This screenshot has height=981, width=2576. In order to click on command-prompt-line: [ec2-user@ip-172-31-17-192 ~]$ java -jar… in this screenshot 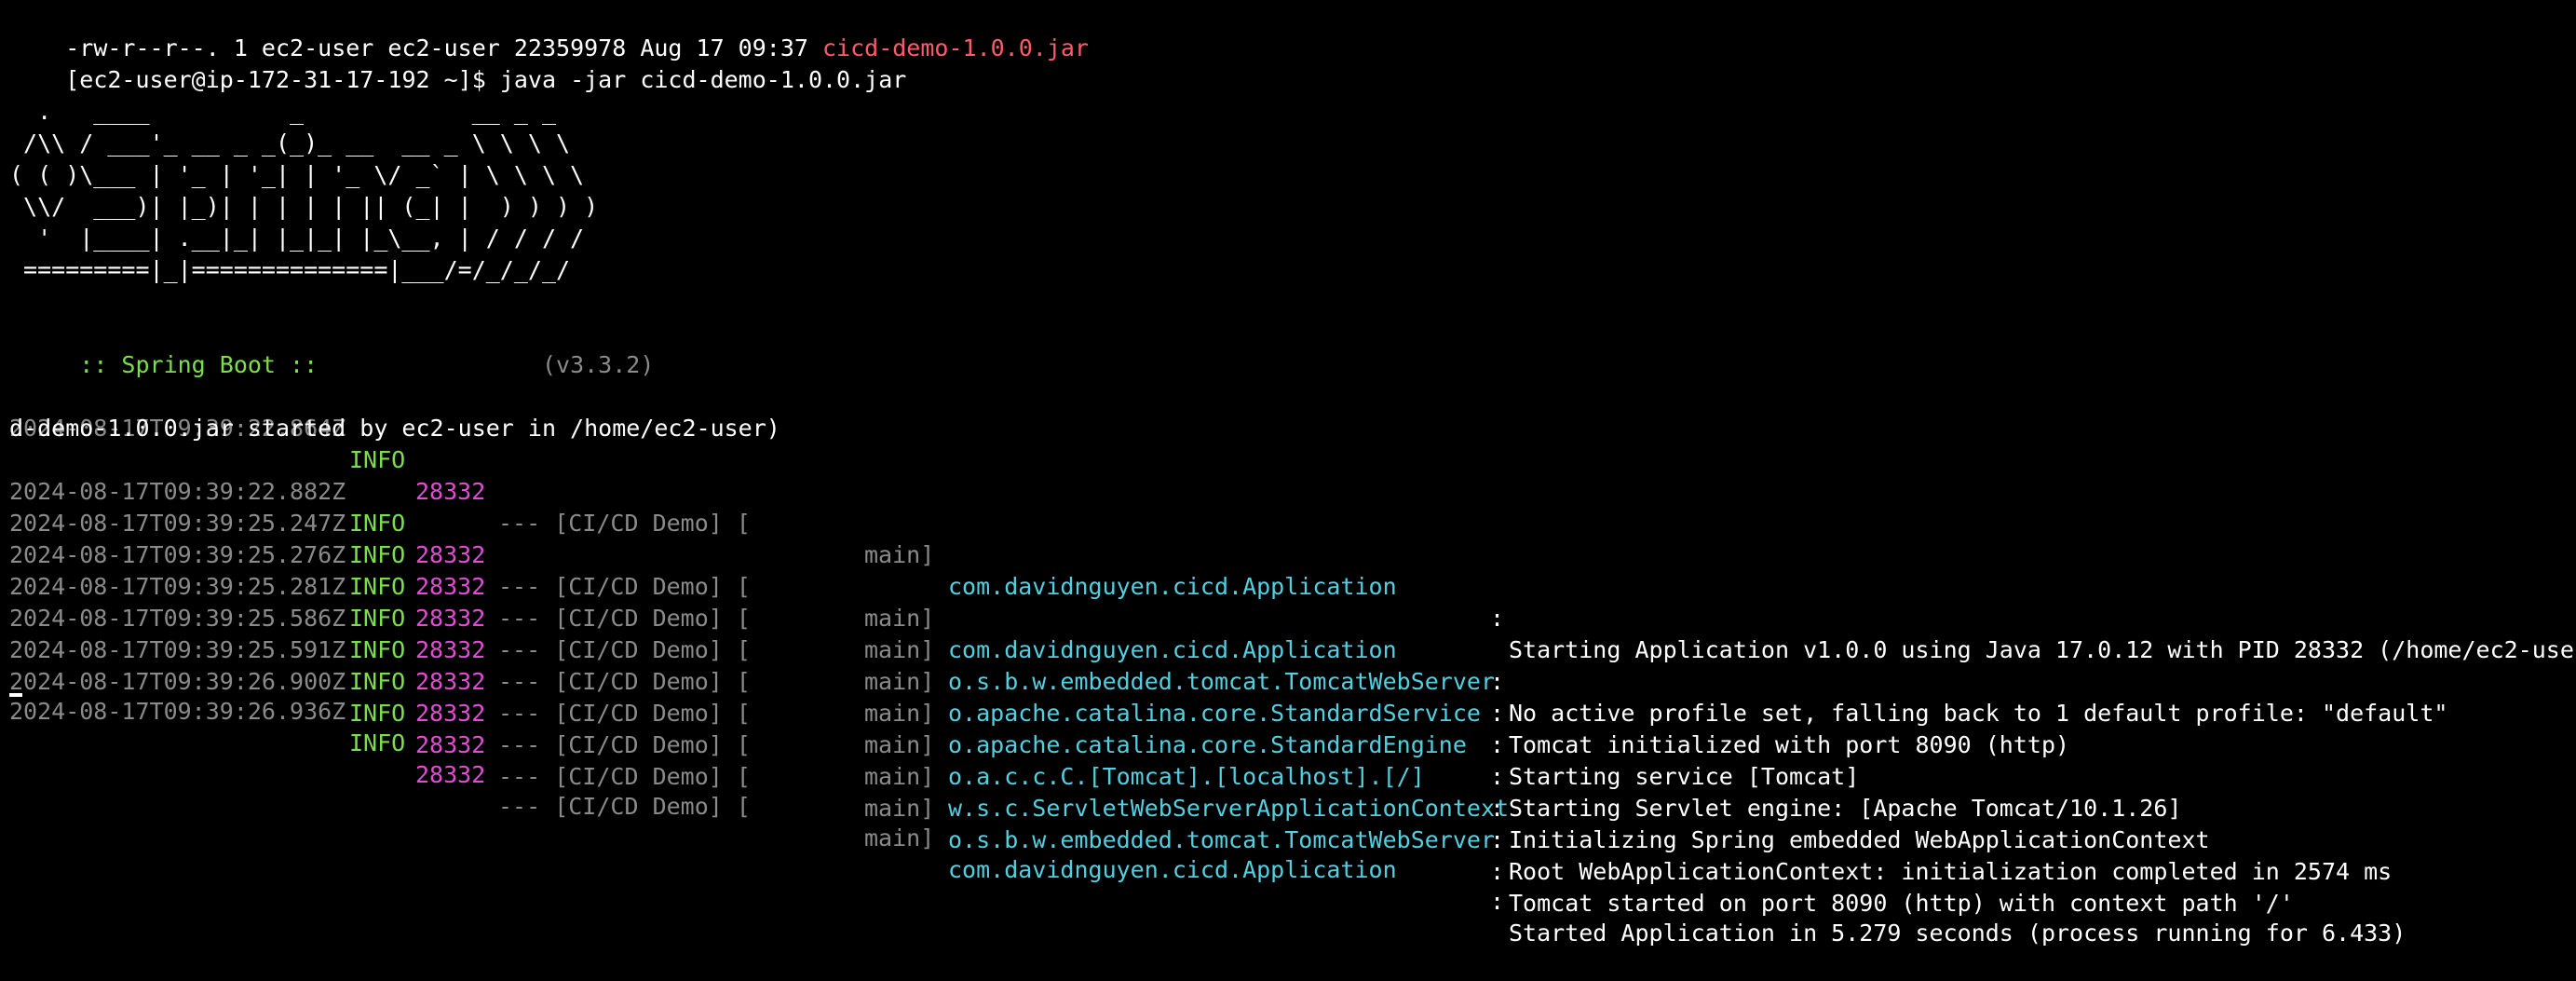, I will do `click(457, 63)`.